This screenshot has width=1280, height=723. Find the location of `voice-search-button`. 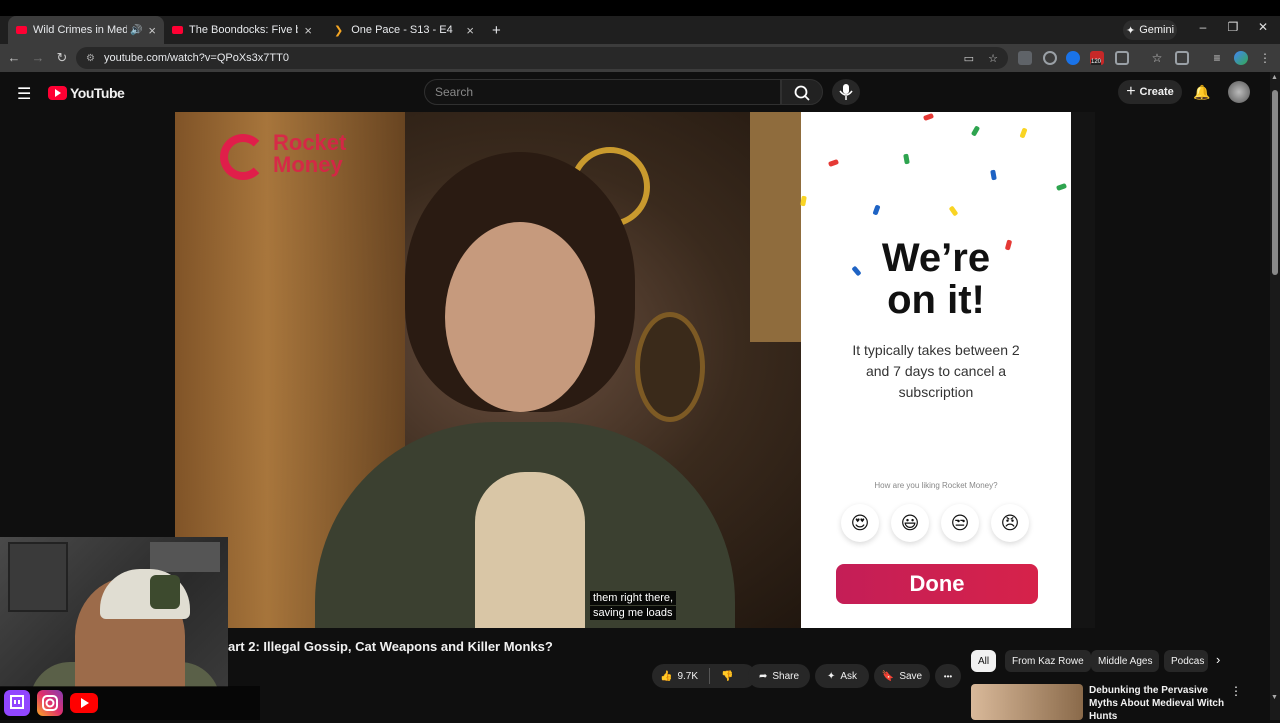

voice-search-button is located at coordinates (846, 92).